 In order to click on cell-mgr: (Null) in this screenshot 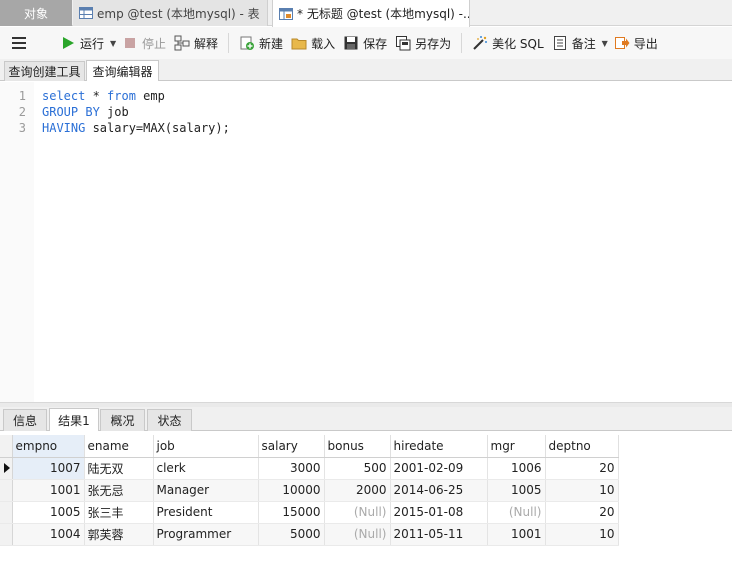, I will do `click(516, 512)`.